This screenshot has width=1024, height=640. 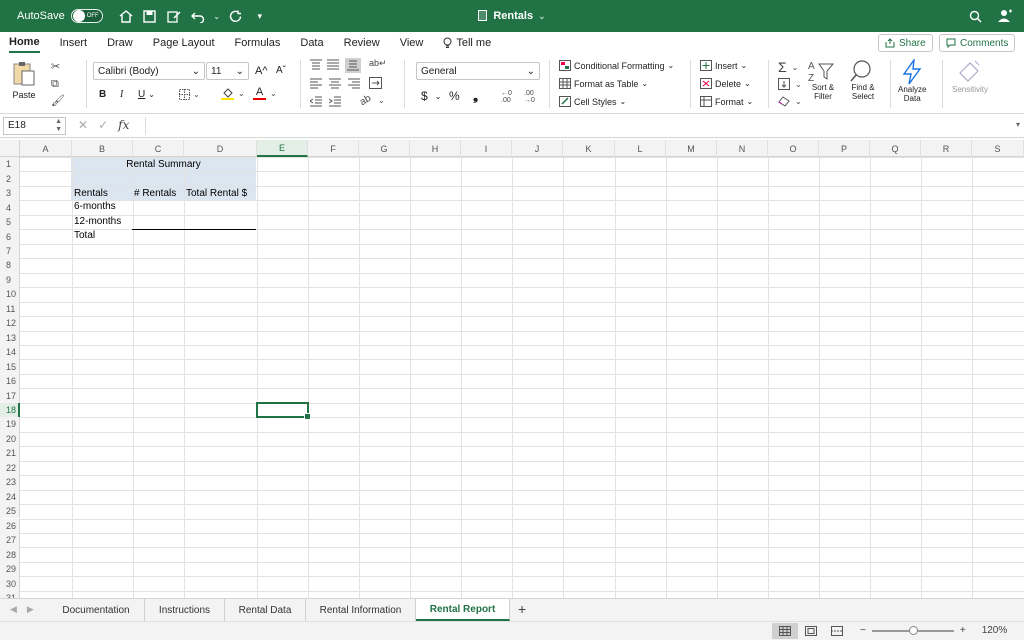 What do you see at coordinates (316, 64) in the screenshot?
I see `align-top-icon` at bounding box center [316, 64].